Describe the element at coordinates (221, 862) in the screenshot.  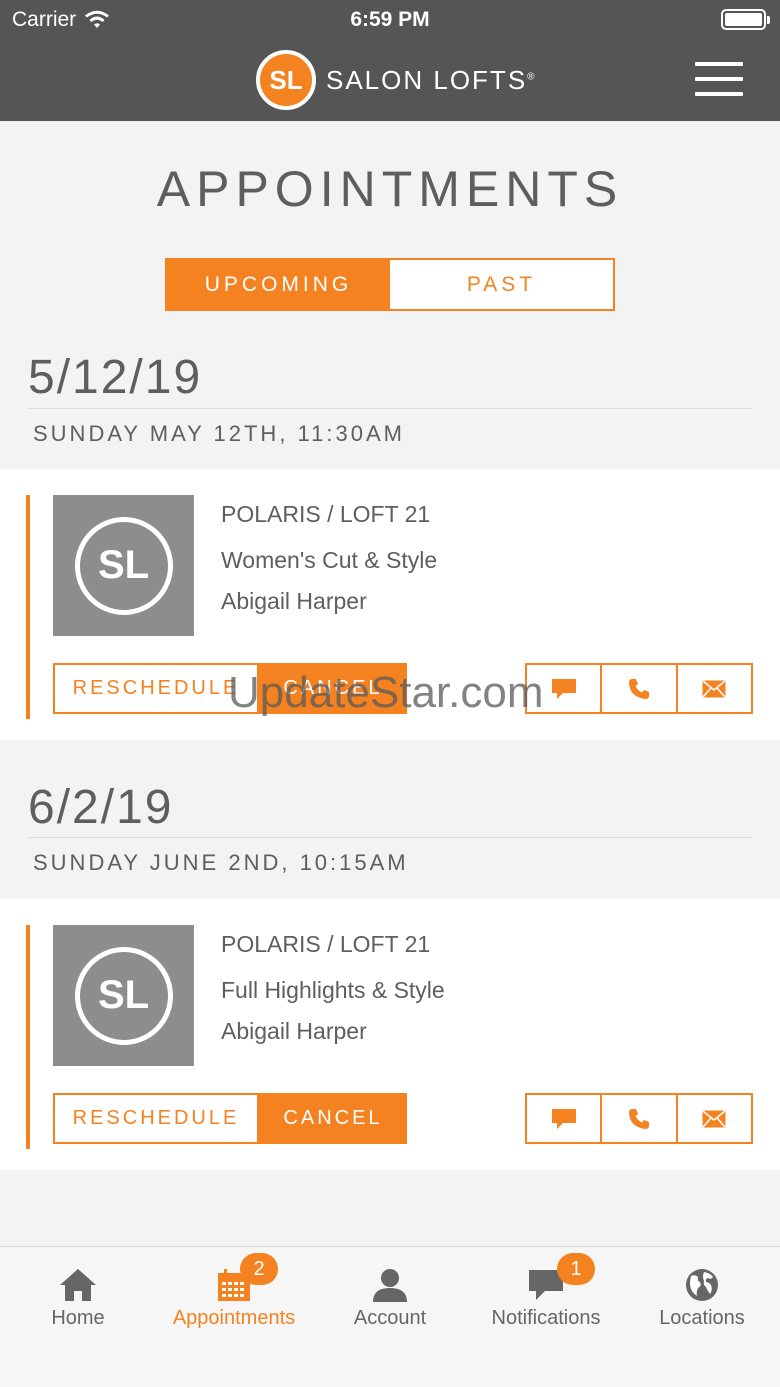
I see `appointment-datetime: SUNDAY JUNE 2ND, 10:15AM` at that location.